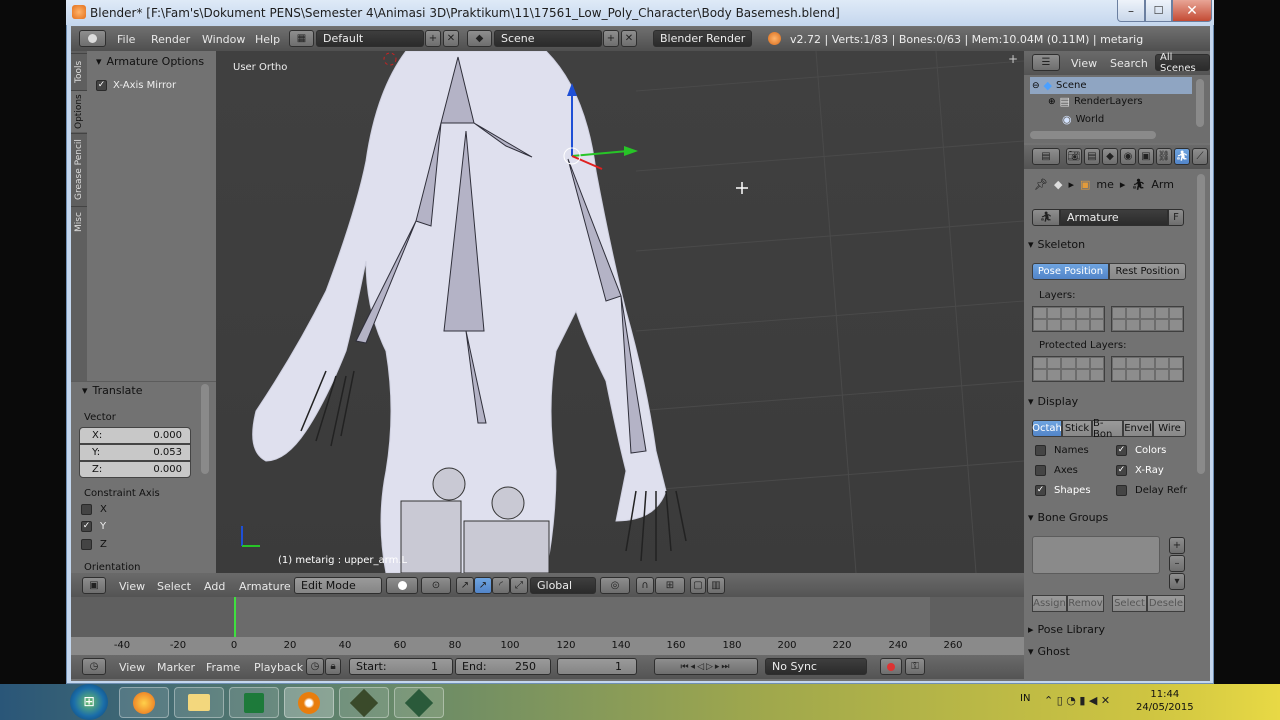  Describe the element at coordinates (1068, 369) in the screenshot. I see `protected-layers-grid-left` at that location.